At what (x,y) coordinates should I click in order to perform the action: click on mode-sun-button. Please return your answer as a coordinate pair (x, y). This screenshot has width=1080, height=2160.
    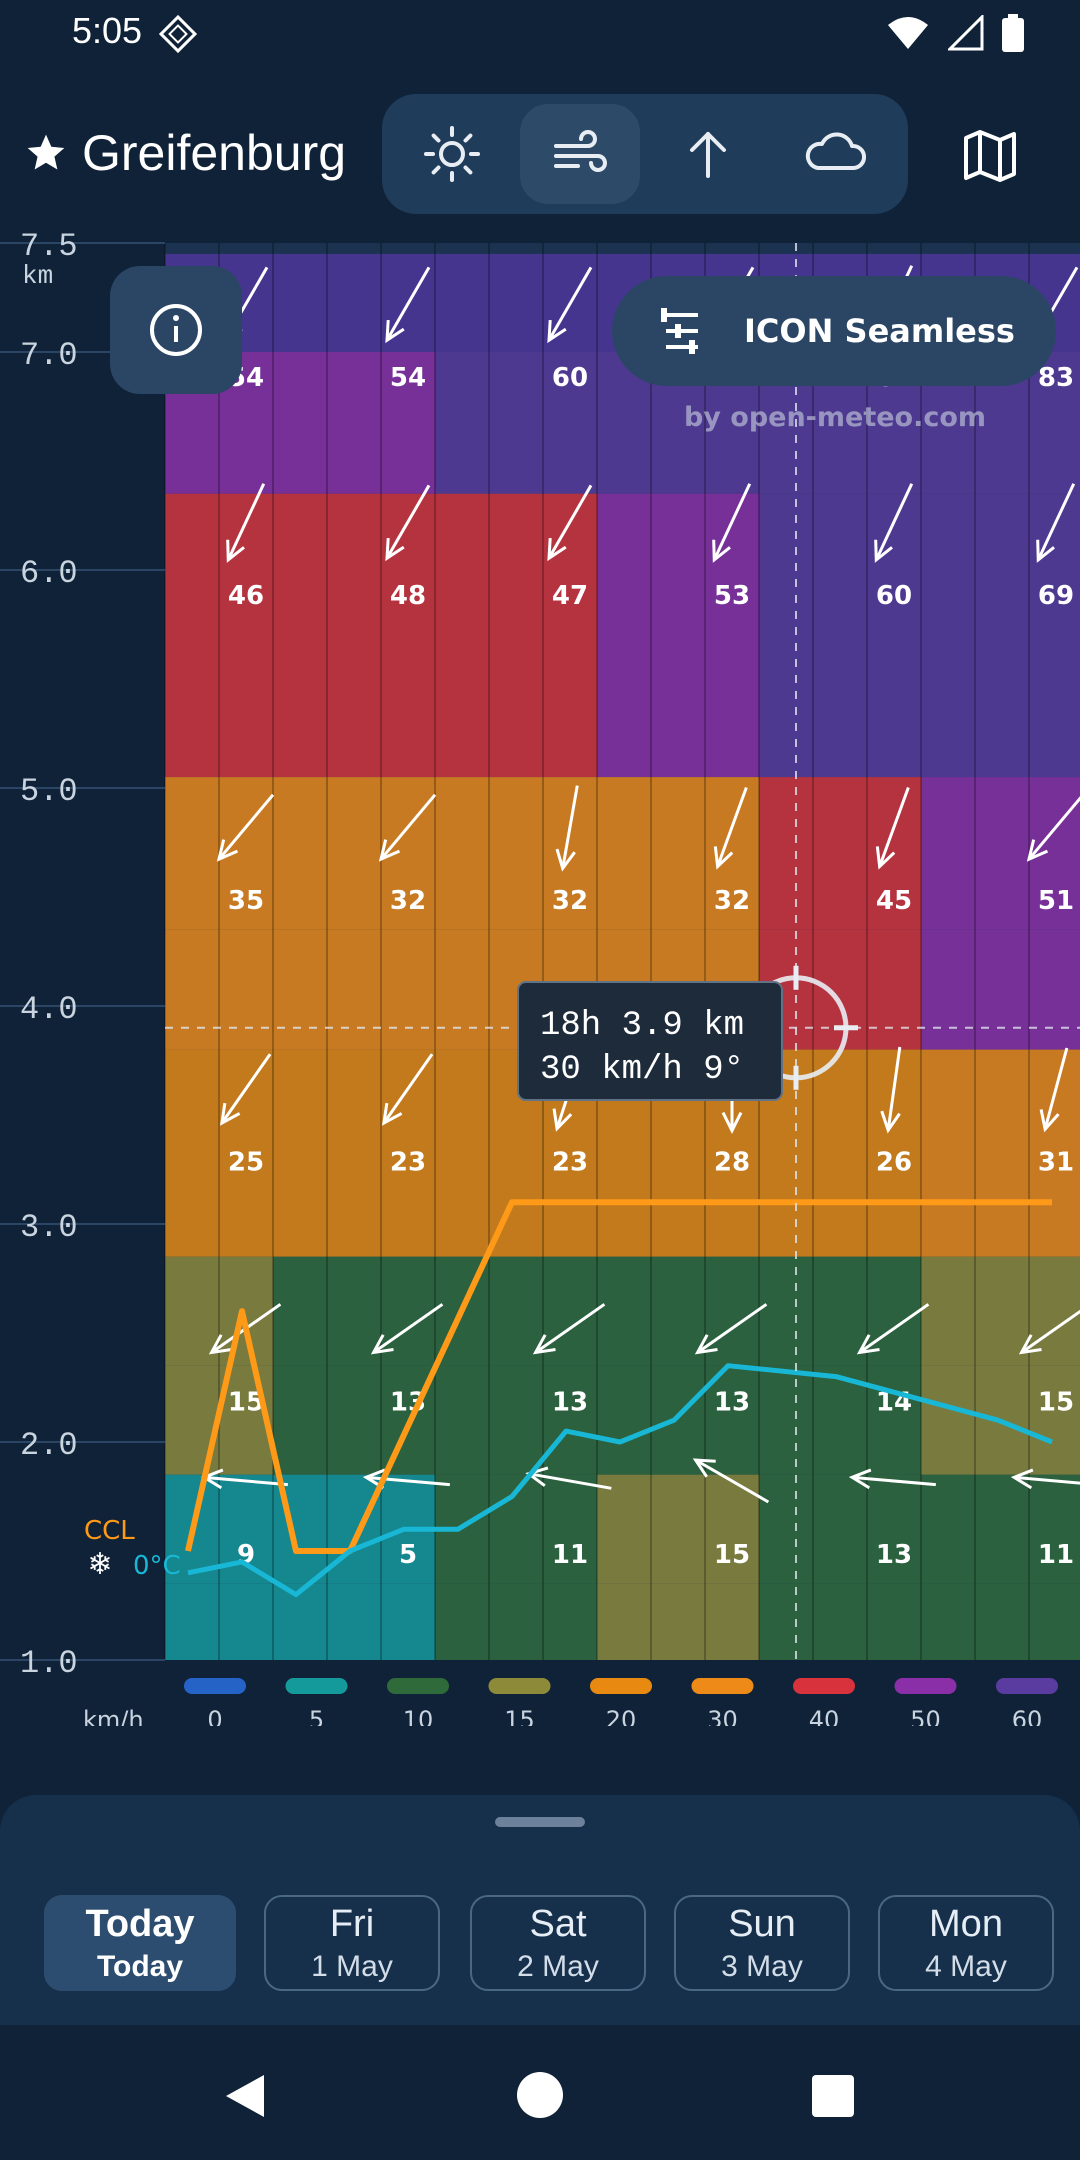
    Looking at the image, I should click on (452, 154).